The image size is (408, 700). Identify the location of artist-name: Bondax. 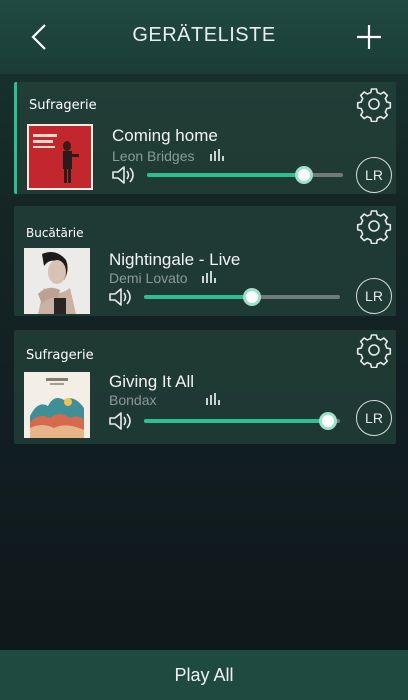
(133, 400).